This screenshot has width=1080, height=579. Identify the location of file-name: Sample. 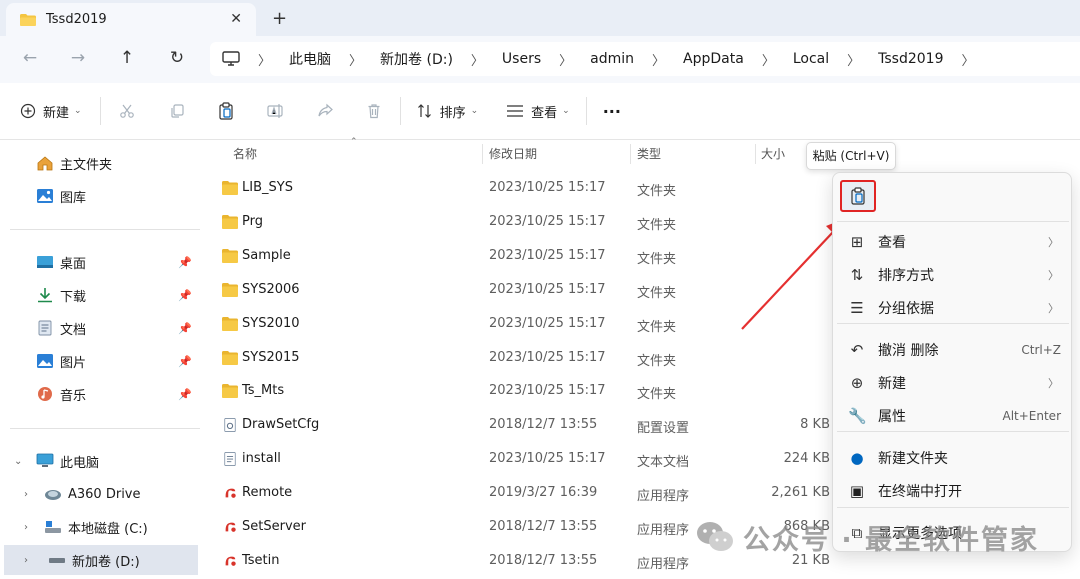
(266, 255).